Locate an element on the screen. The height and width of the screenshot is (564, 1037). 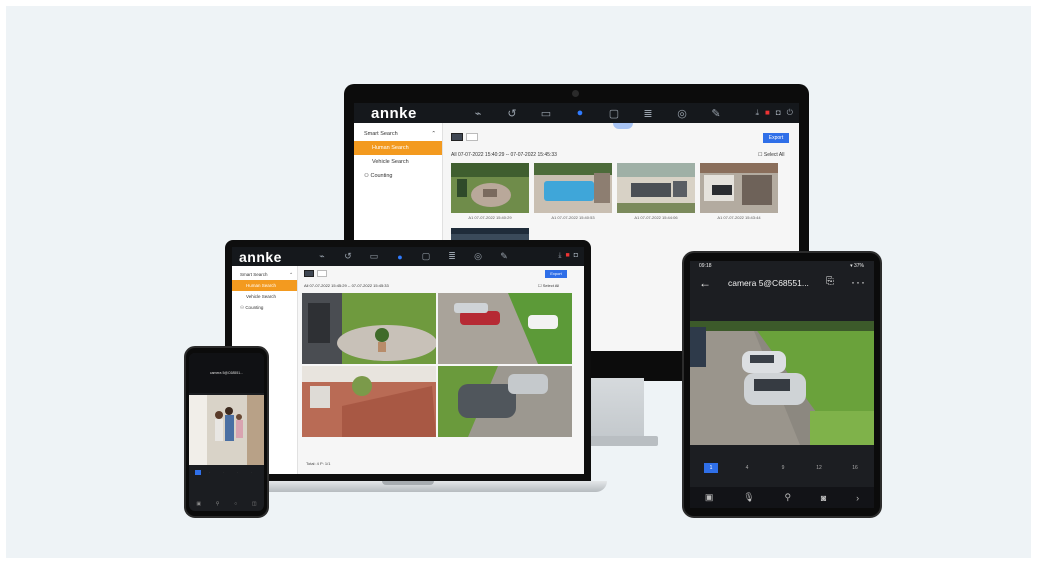
phone-layout-selector: · · · · is located at coordinates (226, 472).